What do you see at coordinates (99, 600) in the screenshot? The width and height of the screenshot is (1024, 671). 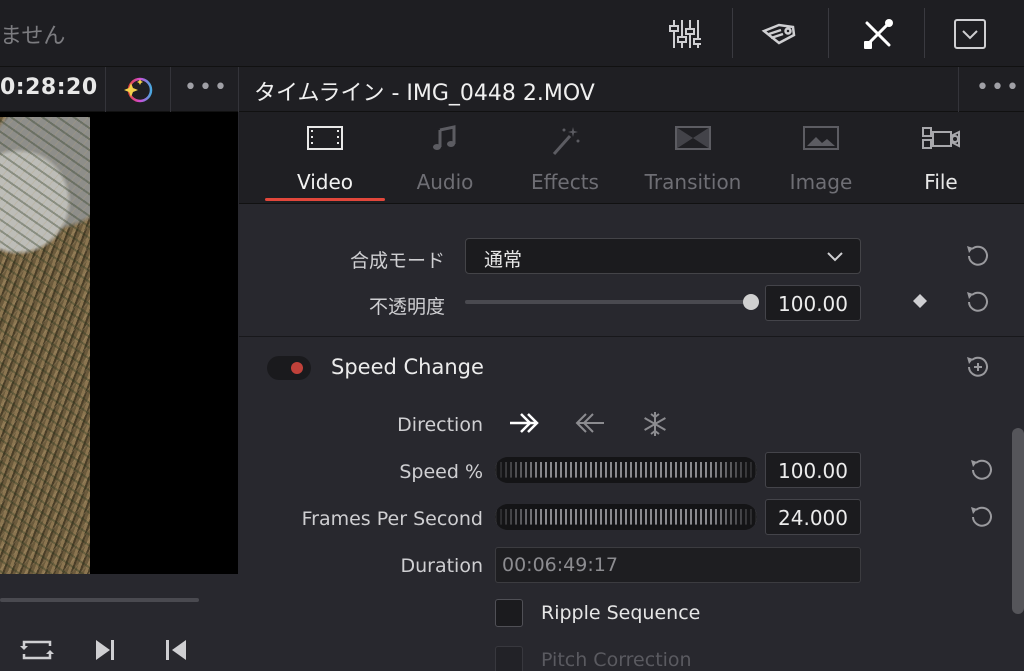 I see `scrub-bar` at bounding box center [99, 600].